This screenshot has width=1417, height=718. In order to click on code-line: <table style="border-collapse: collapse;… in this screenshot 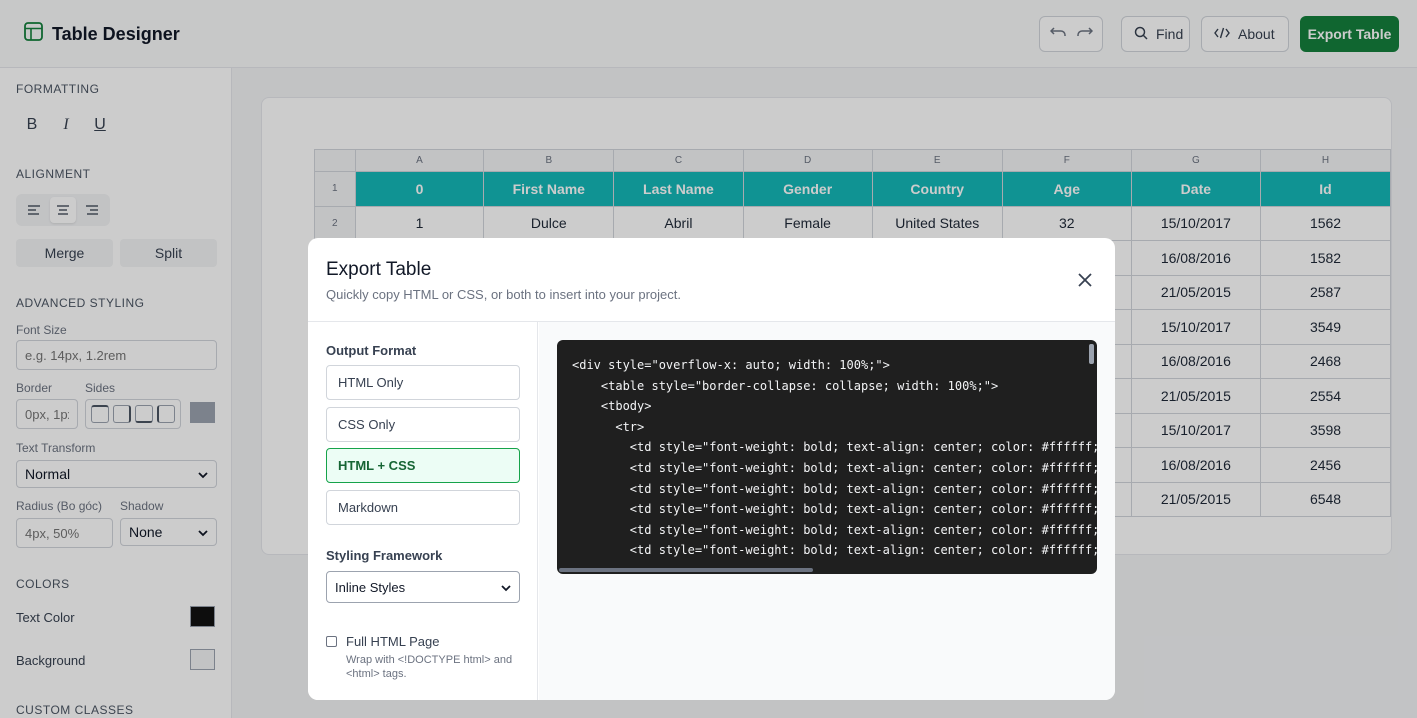, I will do `click(785, 385)`.